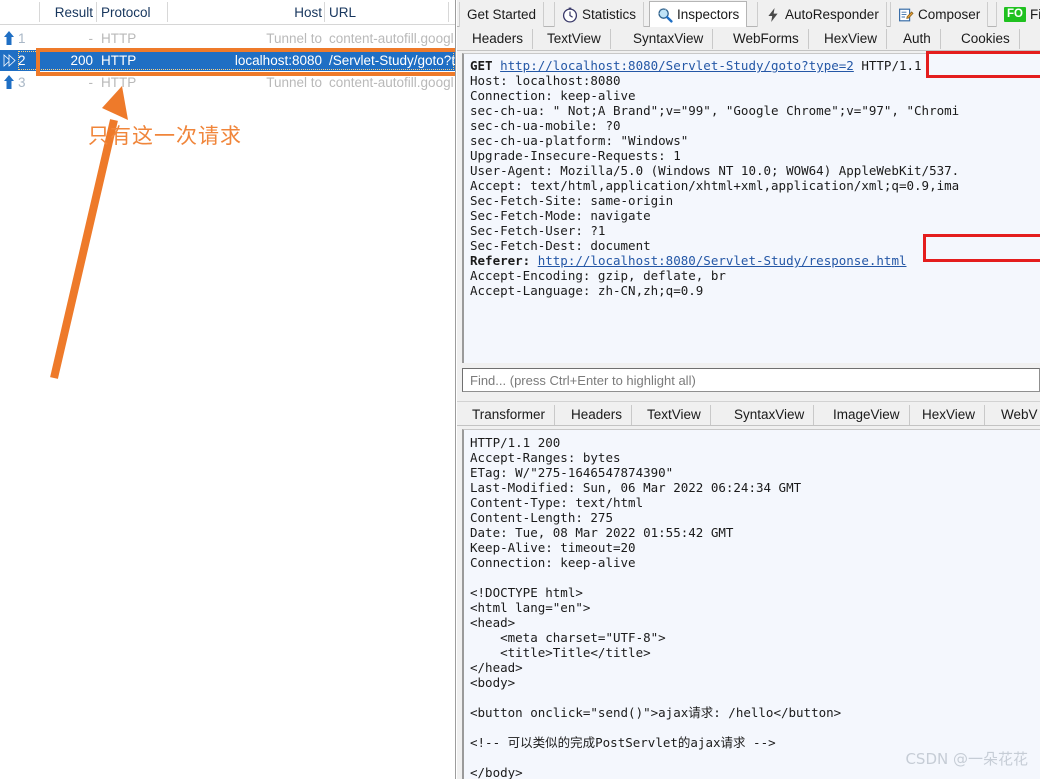  Describe the element at coordinates (22, 60) in the screenshot. I see `row-number: 2` at that location.